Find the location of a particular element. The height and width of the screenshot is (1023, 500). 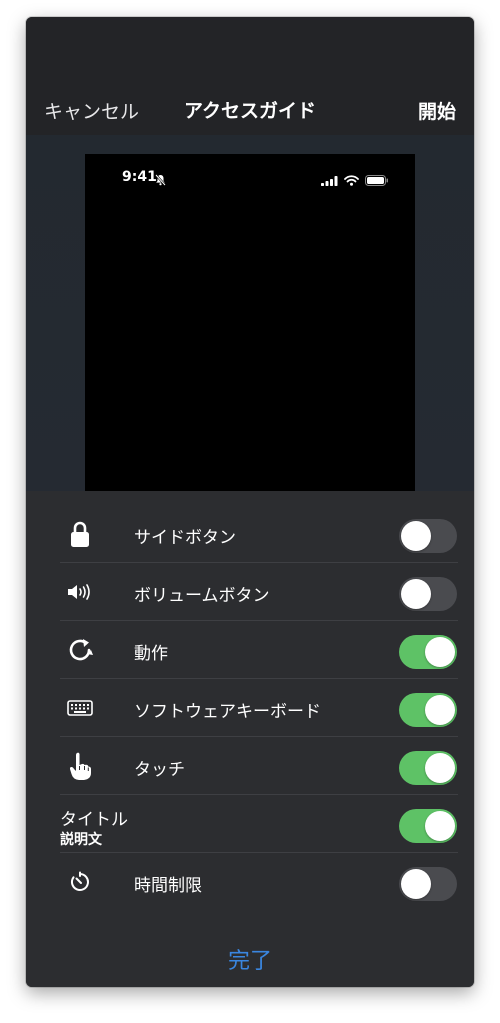

option-description: 説明文 is located at coordinates (81, 840).